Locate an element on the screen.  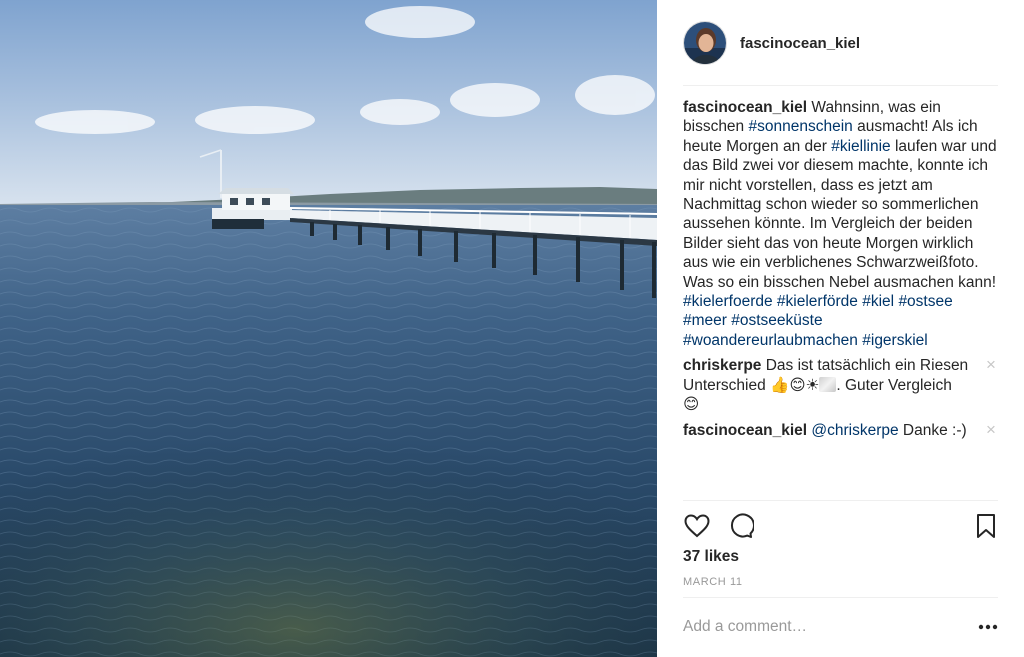
caption-username: fascinocean_kiel is located at coordinates (745, 107).